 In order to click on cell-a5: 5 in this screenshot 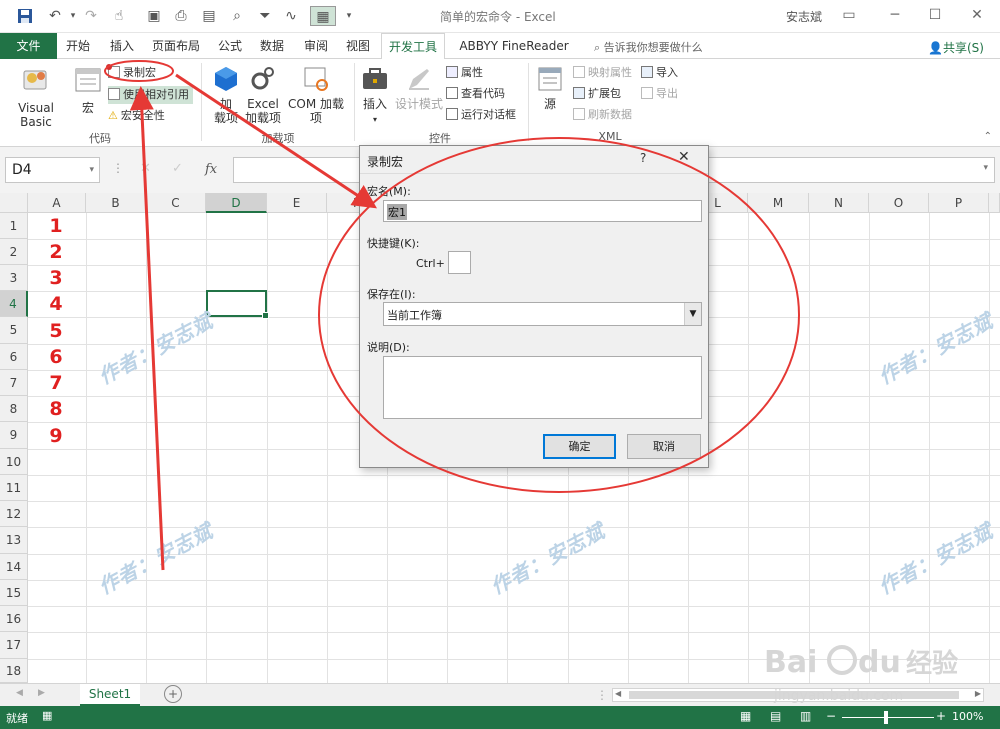, I will do `click(56, 331)`.